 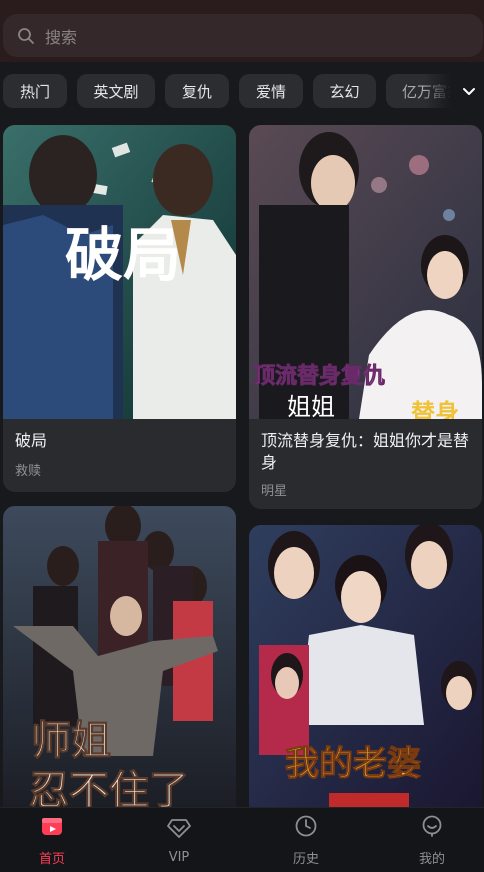 I want to click on history-icon, so click(x=306, y=828).